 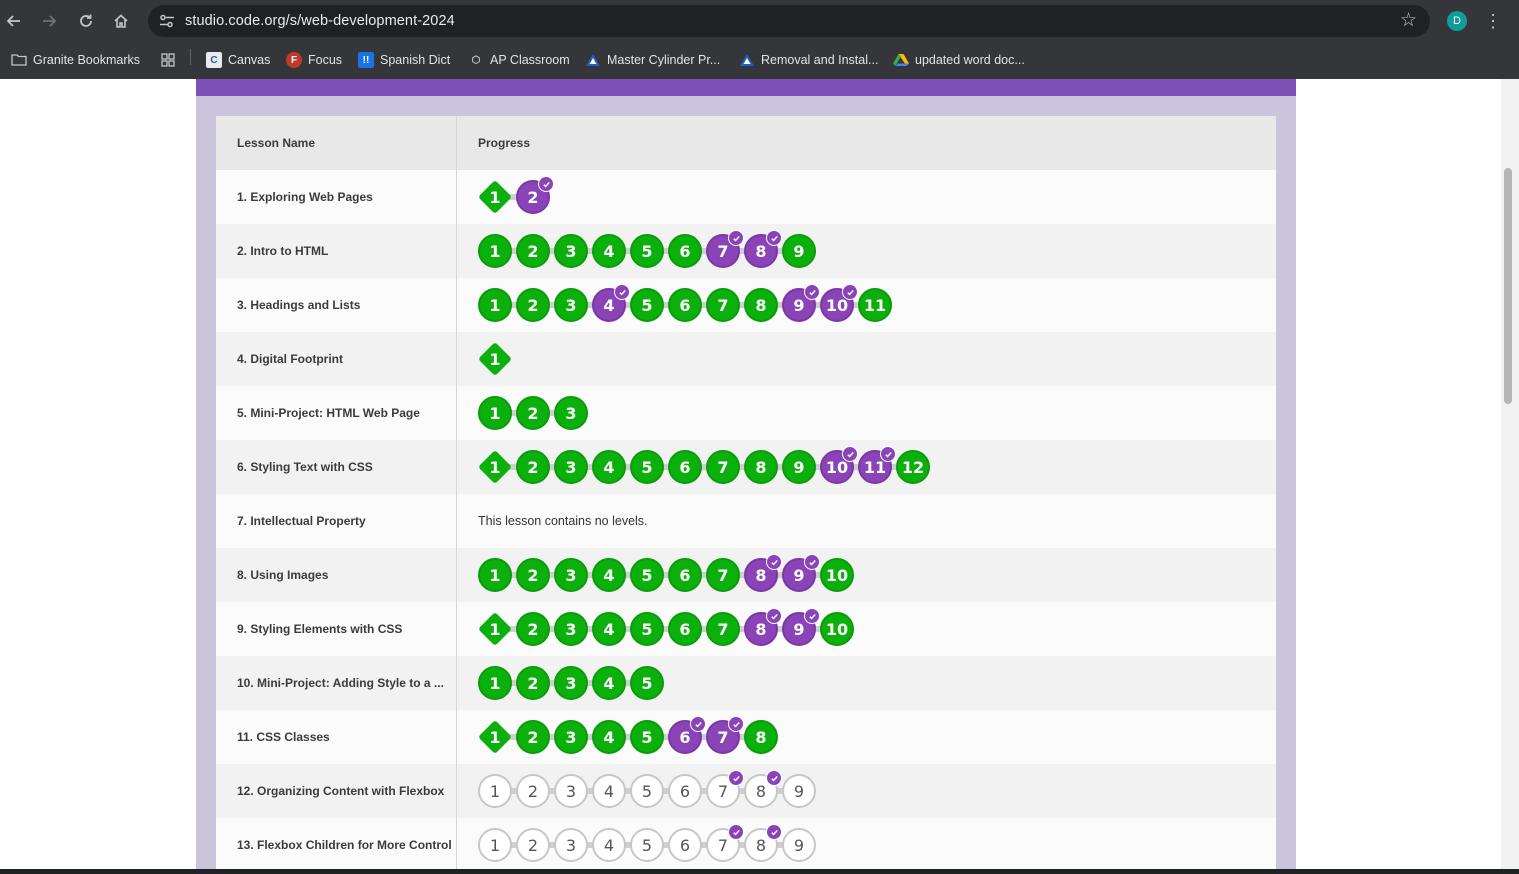 I want to click on lesson-name: 9. Styling Elements with CSS, so click(x=336, y=629).